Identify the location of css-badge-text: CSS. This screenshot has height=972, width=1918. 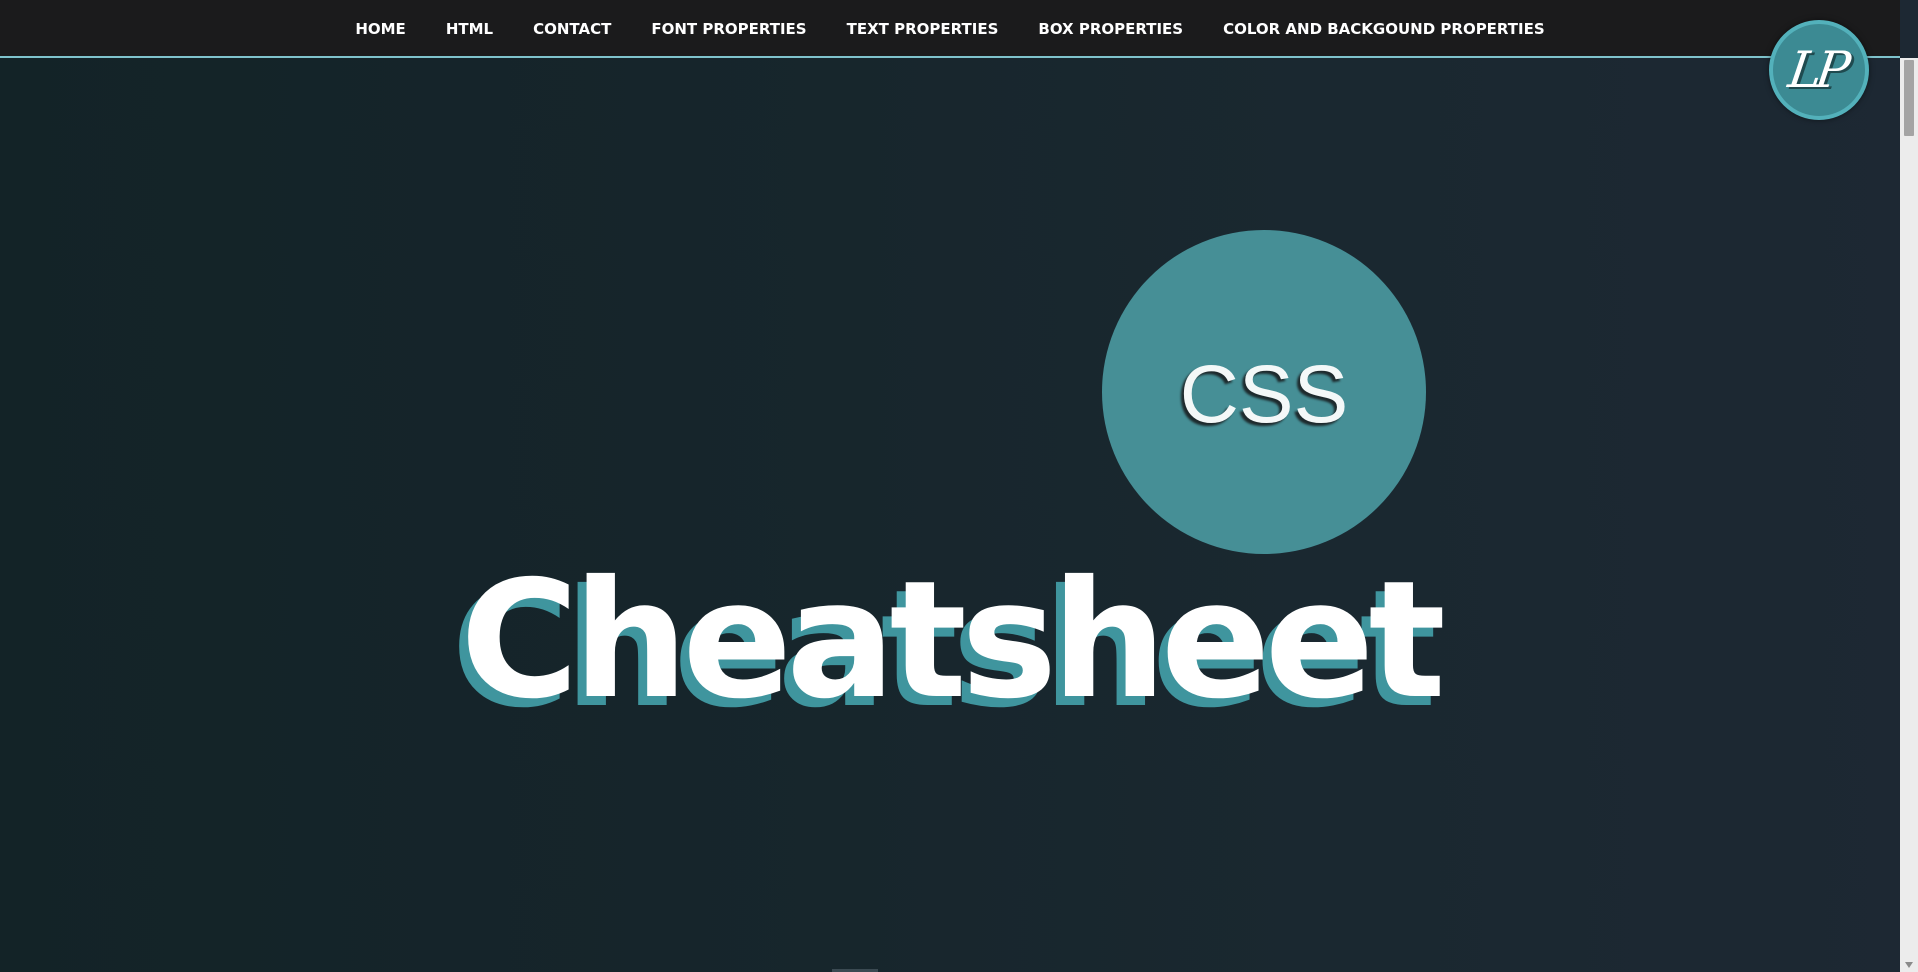
(1264, 394).